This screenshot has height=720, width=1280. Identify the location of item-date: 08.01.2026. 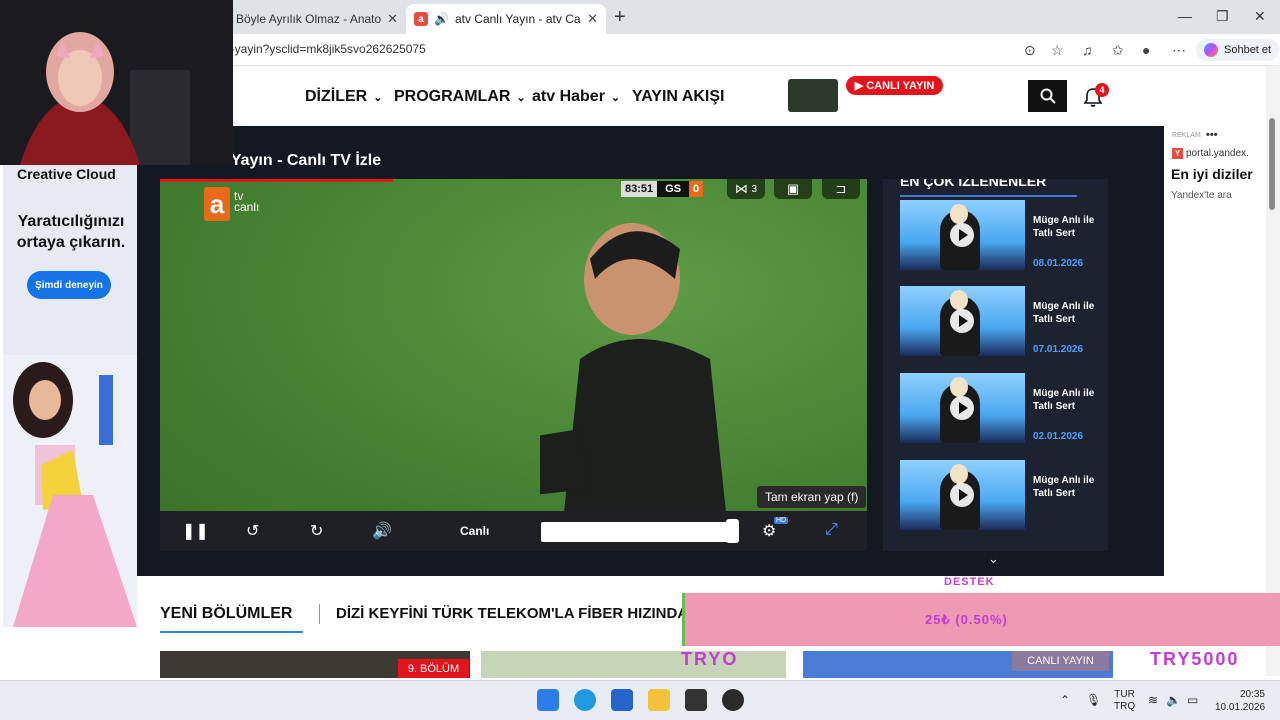
(1058, 263).